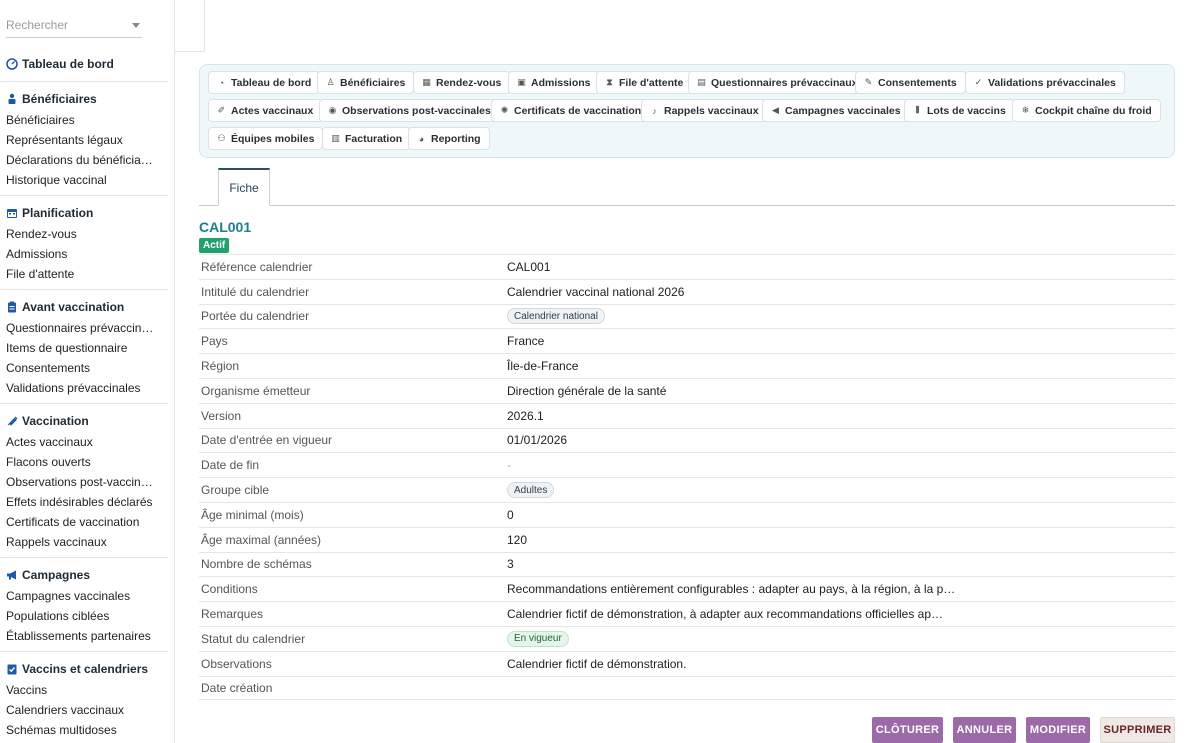  Describe the element at coordinates (330, 82) in the screenshot. I see `person-icon: ♙` at that location.